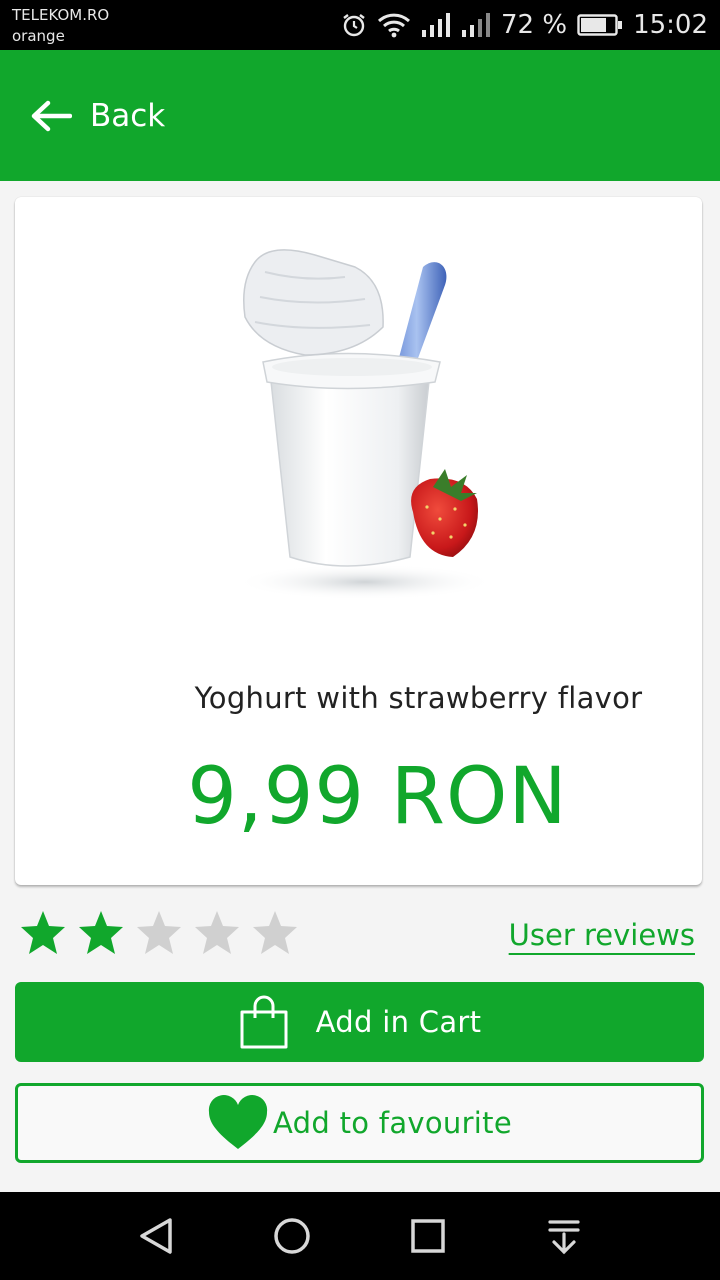 The width and height of the screenshot is (720, 1280). What do you see at coordinates (292, 1236) in the screenshot?
I see `nav-home-icon` at bounding box center [292, 1236].